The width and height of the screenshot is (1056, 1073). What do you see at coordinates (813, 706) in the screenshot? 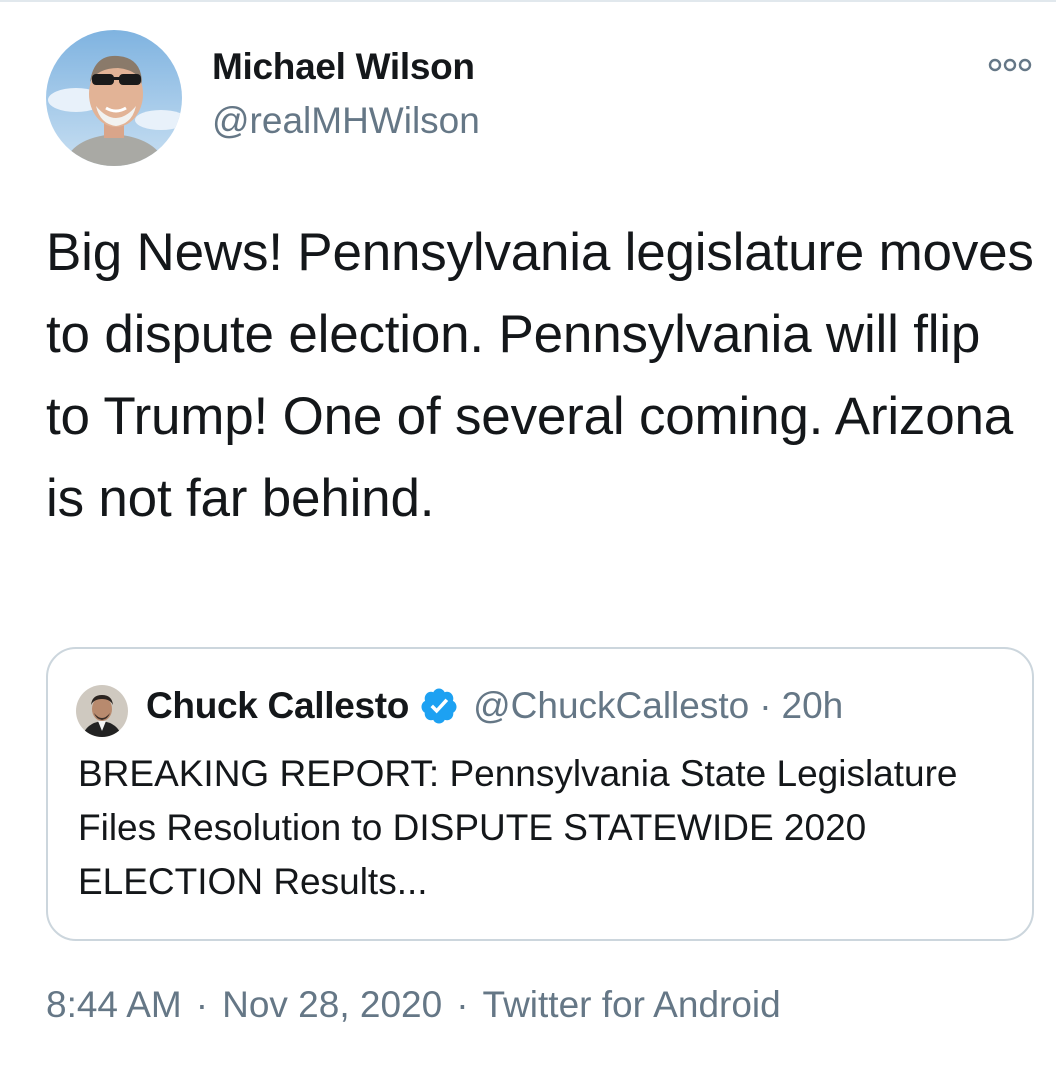
I see `quote-timestamp: 20h` at bounding box center [813, 706].